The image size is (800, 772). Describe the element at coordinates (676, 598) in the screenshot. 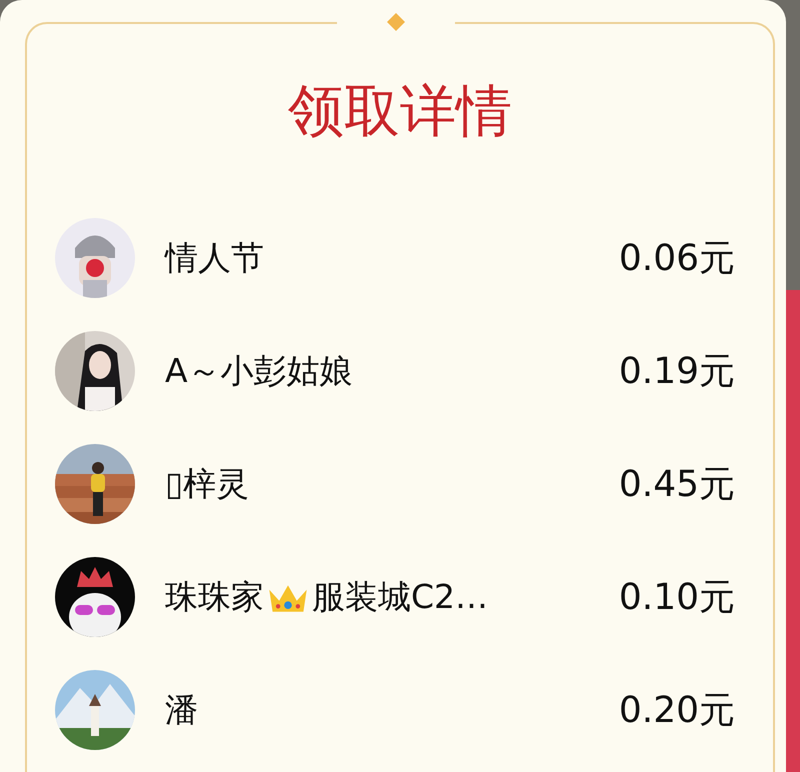

I see `amount: 0.10元` at that location.